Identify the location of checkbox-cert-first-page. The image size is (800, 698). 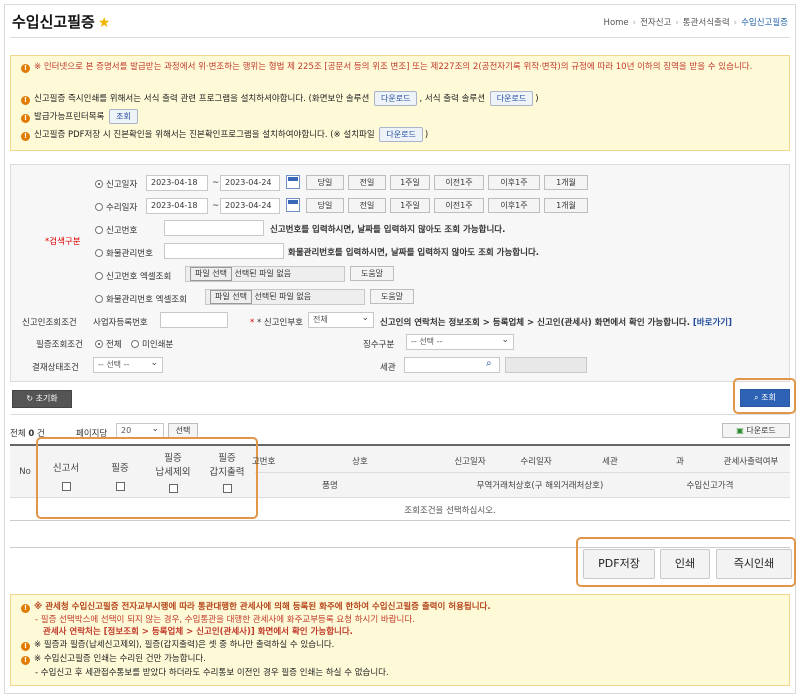
(227, 488).